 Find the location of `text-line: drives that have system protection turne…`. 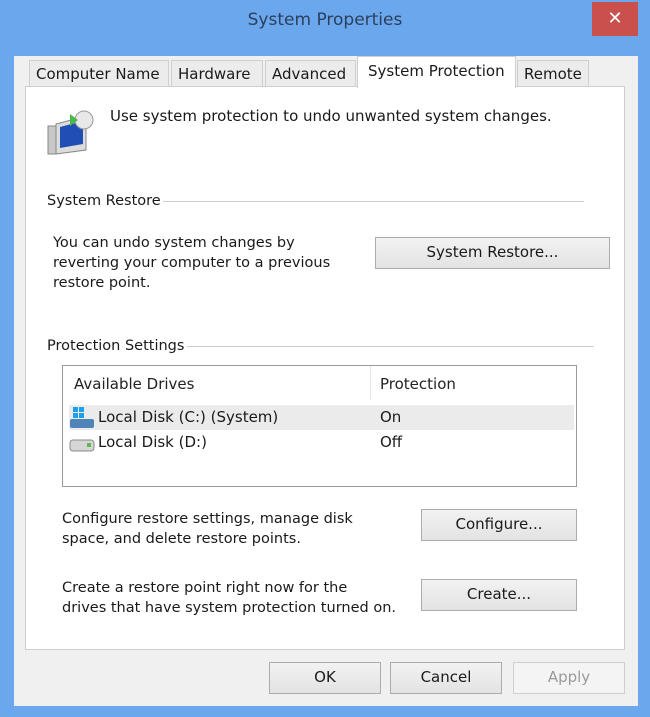

text-line: drives that have system protection turne… is located at coordinates (229, 608).